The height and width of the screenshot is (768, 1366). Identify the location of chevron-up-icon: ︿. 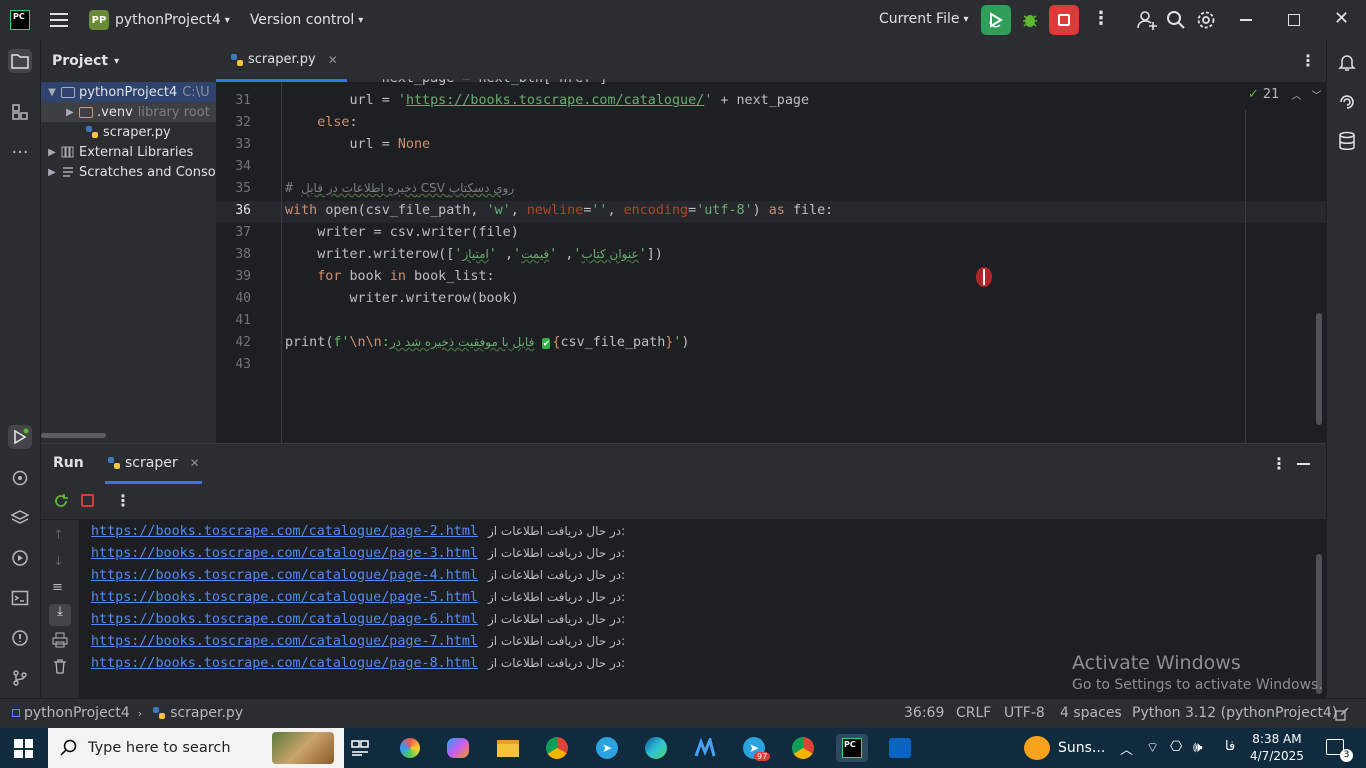
(1296, 94).